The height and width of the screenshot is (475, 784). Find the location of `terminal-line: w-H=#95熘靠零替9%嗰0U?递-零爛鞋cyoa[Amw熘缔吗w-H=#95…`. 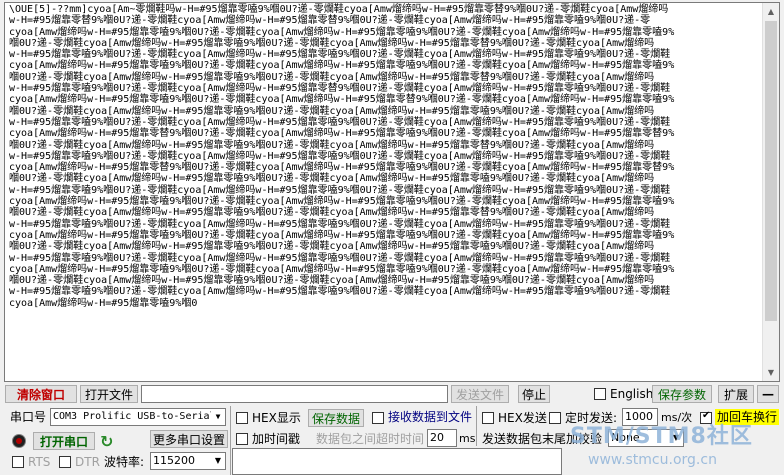

terminal-line: w-H=#95熘靠零替9%嗰0U?递-零爛鞋cyoa[Amw熘缔吗w-H=#95… is located at coordinates (330, 21).